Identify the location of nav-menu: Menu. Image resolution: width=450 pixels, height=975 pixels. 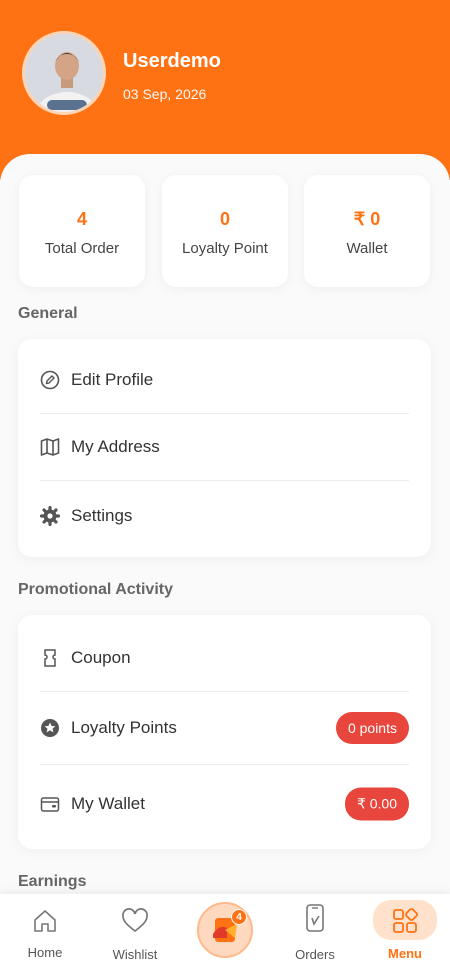
(405, 934).